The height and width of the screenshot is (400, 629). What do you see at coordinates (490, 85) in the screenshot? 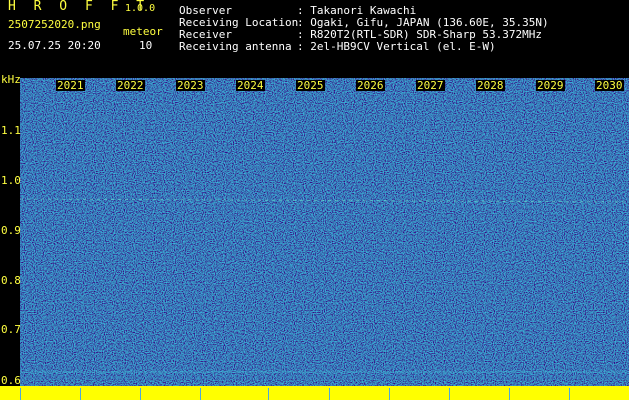
I see `year-label: 2028` at bounding box center [490, 85].